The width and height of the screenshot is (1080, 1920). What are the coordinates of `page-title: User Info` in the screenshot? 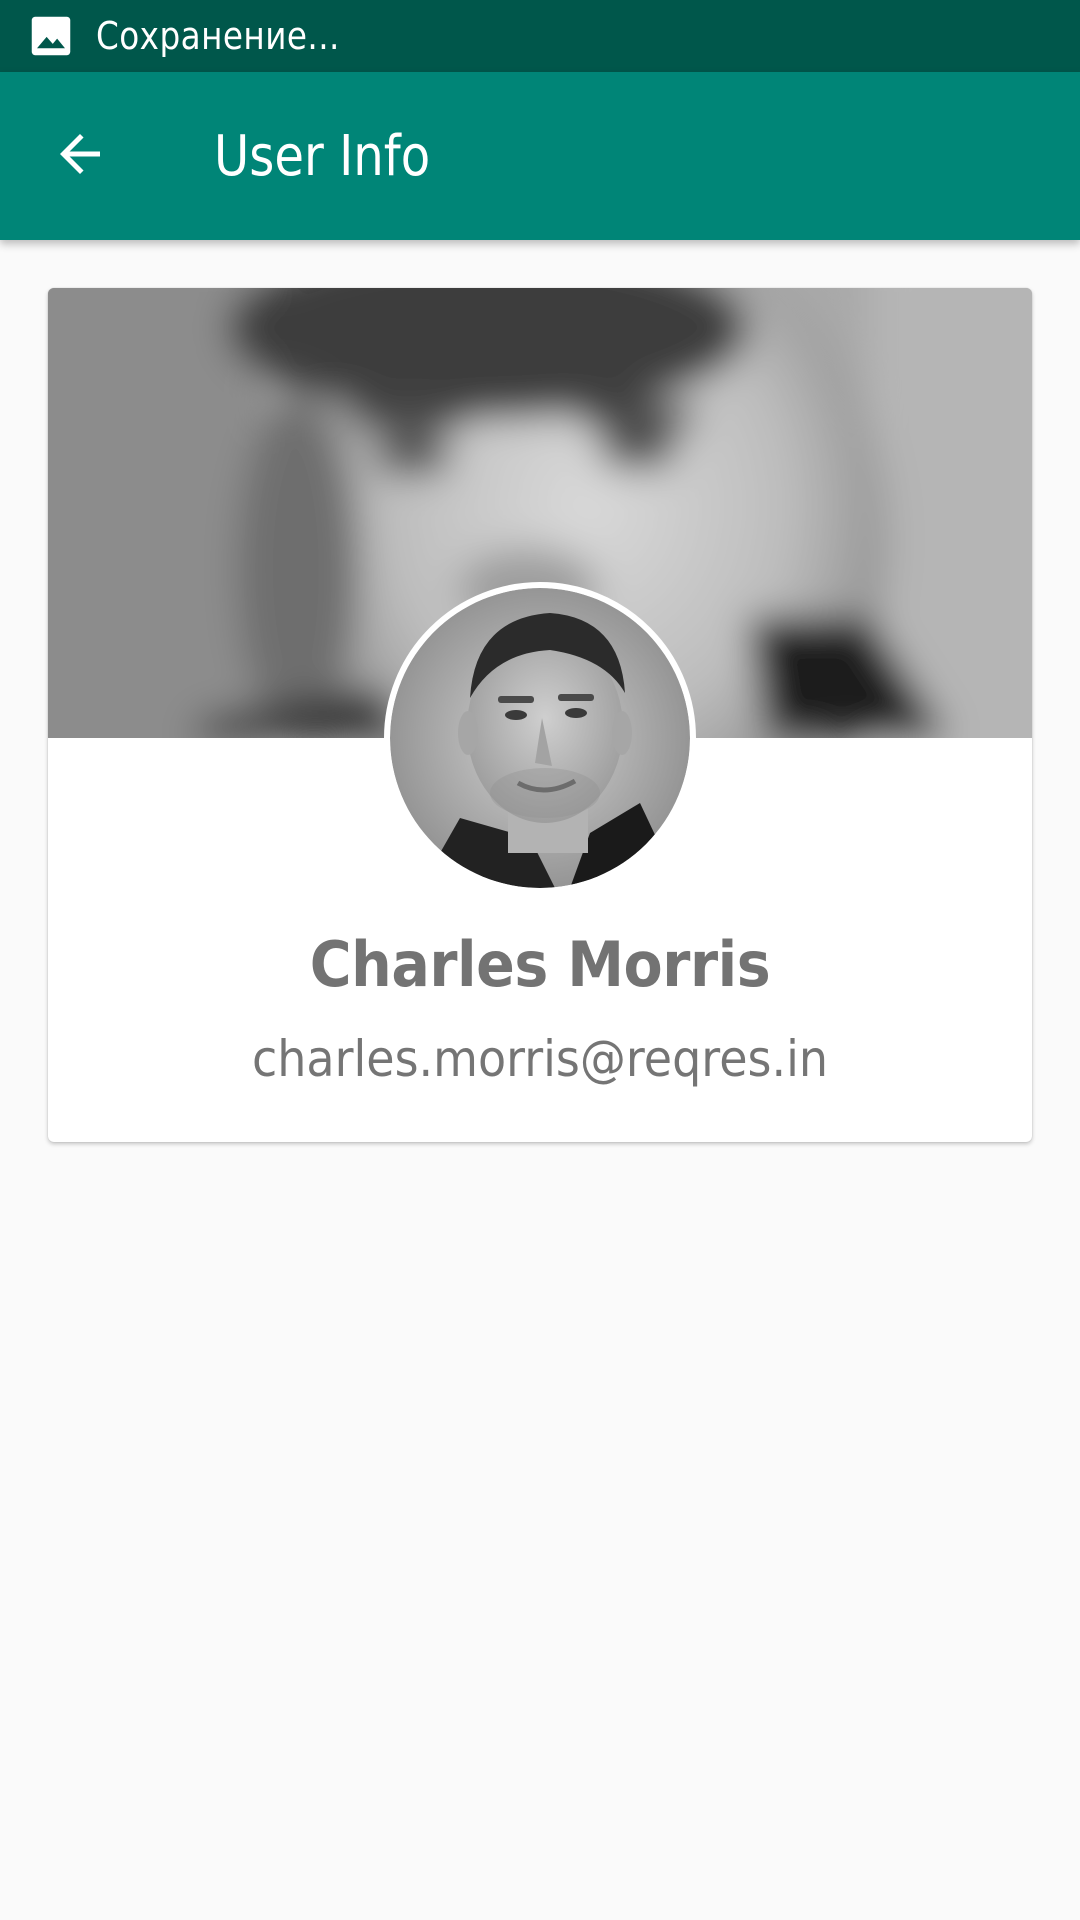 It's located at (322, 156).